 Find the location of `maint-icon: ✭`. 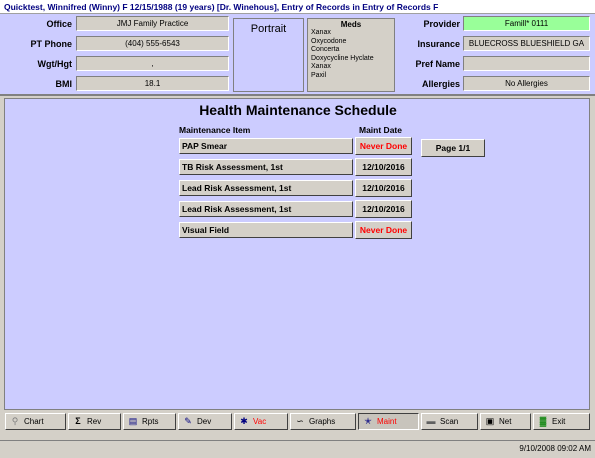

maint-icon: ✭ is located at coordinates (368, 421).